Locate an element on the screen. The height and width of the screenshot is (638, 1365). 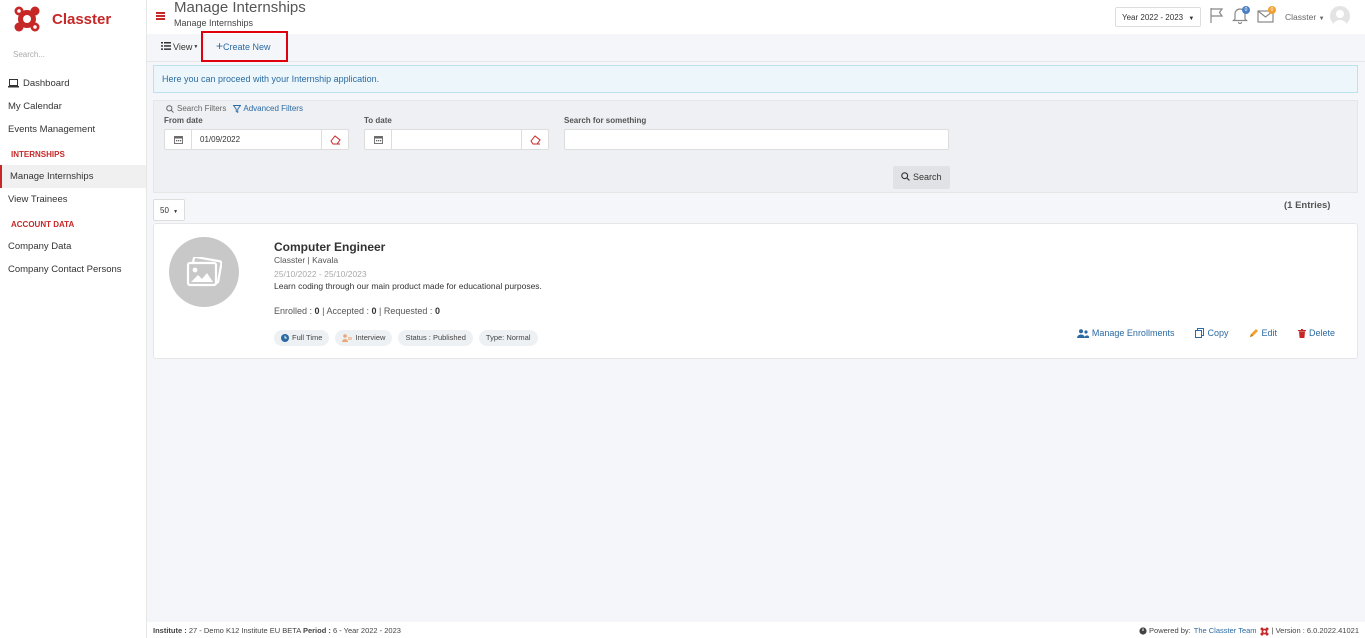
period-value: 6 - Year 2022 - 2023 is located at coordinates (366, 630).